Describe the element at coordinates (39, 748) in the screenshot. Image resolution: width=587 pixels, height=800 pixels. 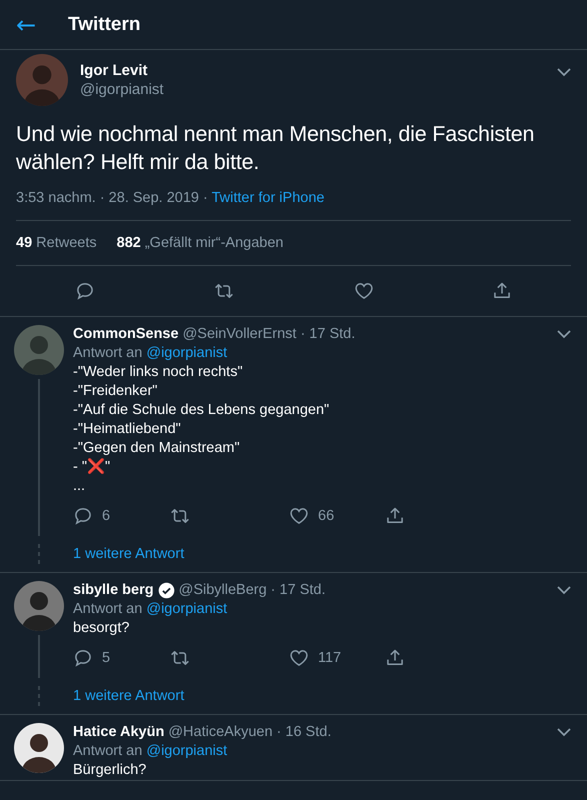
I see `avatar` at that location.